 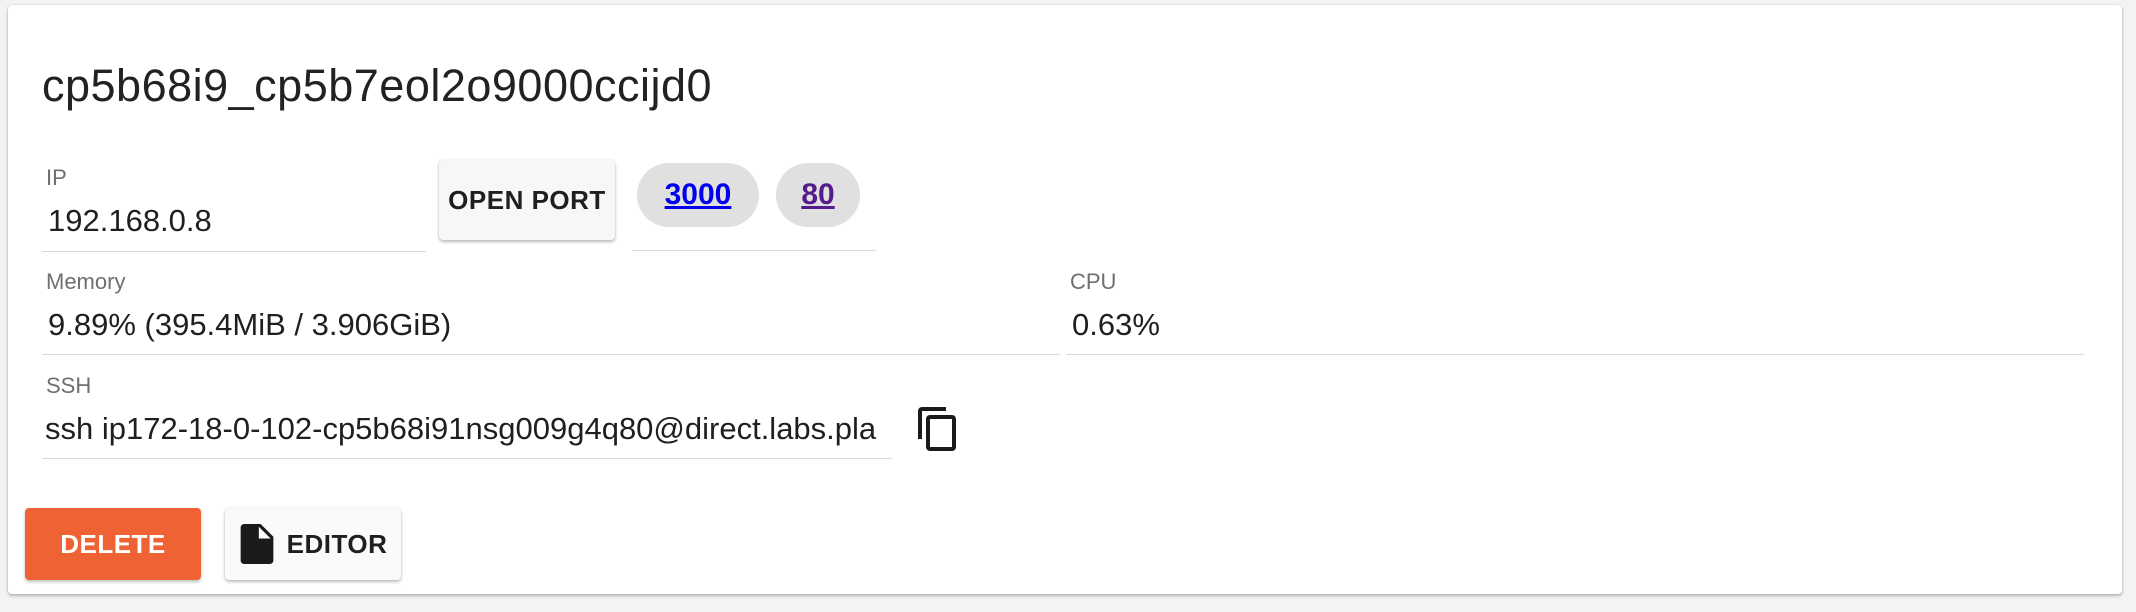 I want to click on ip-field: IP 192.168.0.8, so click(x=234, y=203).